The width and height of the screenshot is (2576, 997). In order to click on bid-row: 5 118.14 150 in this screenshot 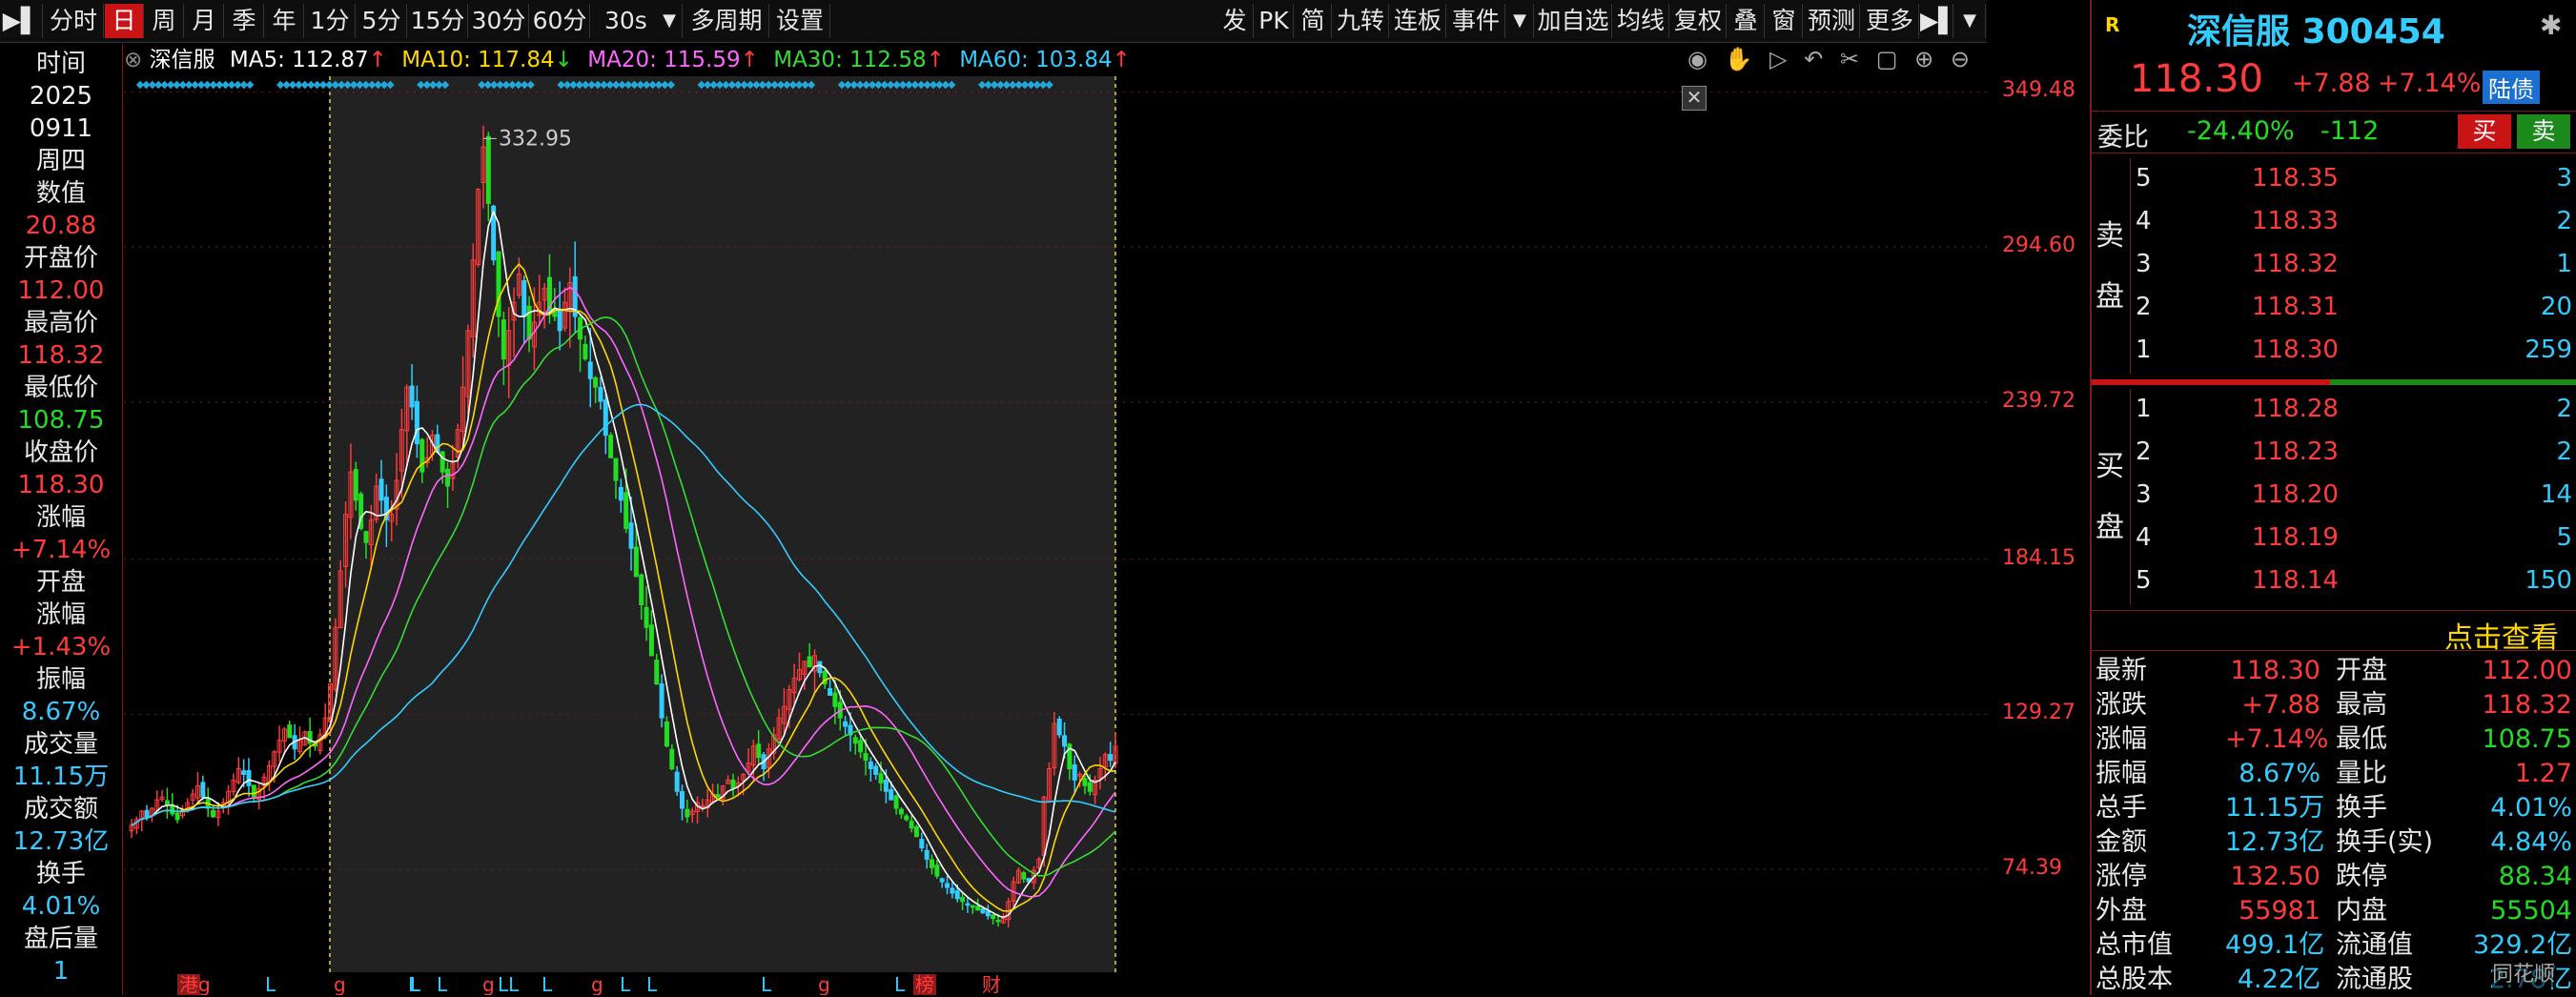, I will do `click(2334, 581)`.